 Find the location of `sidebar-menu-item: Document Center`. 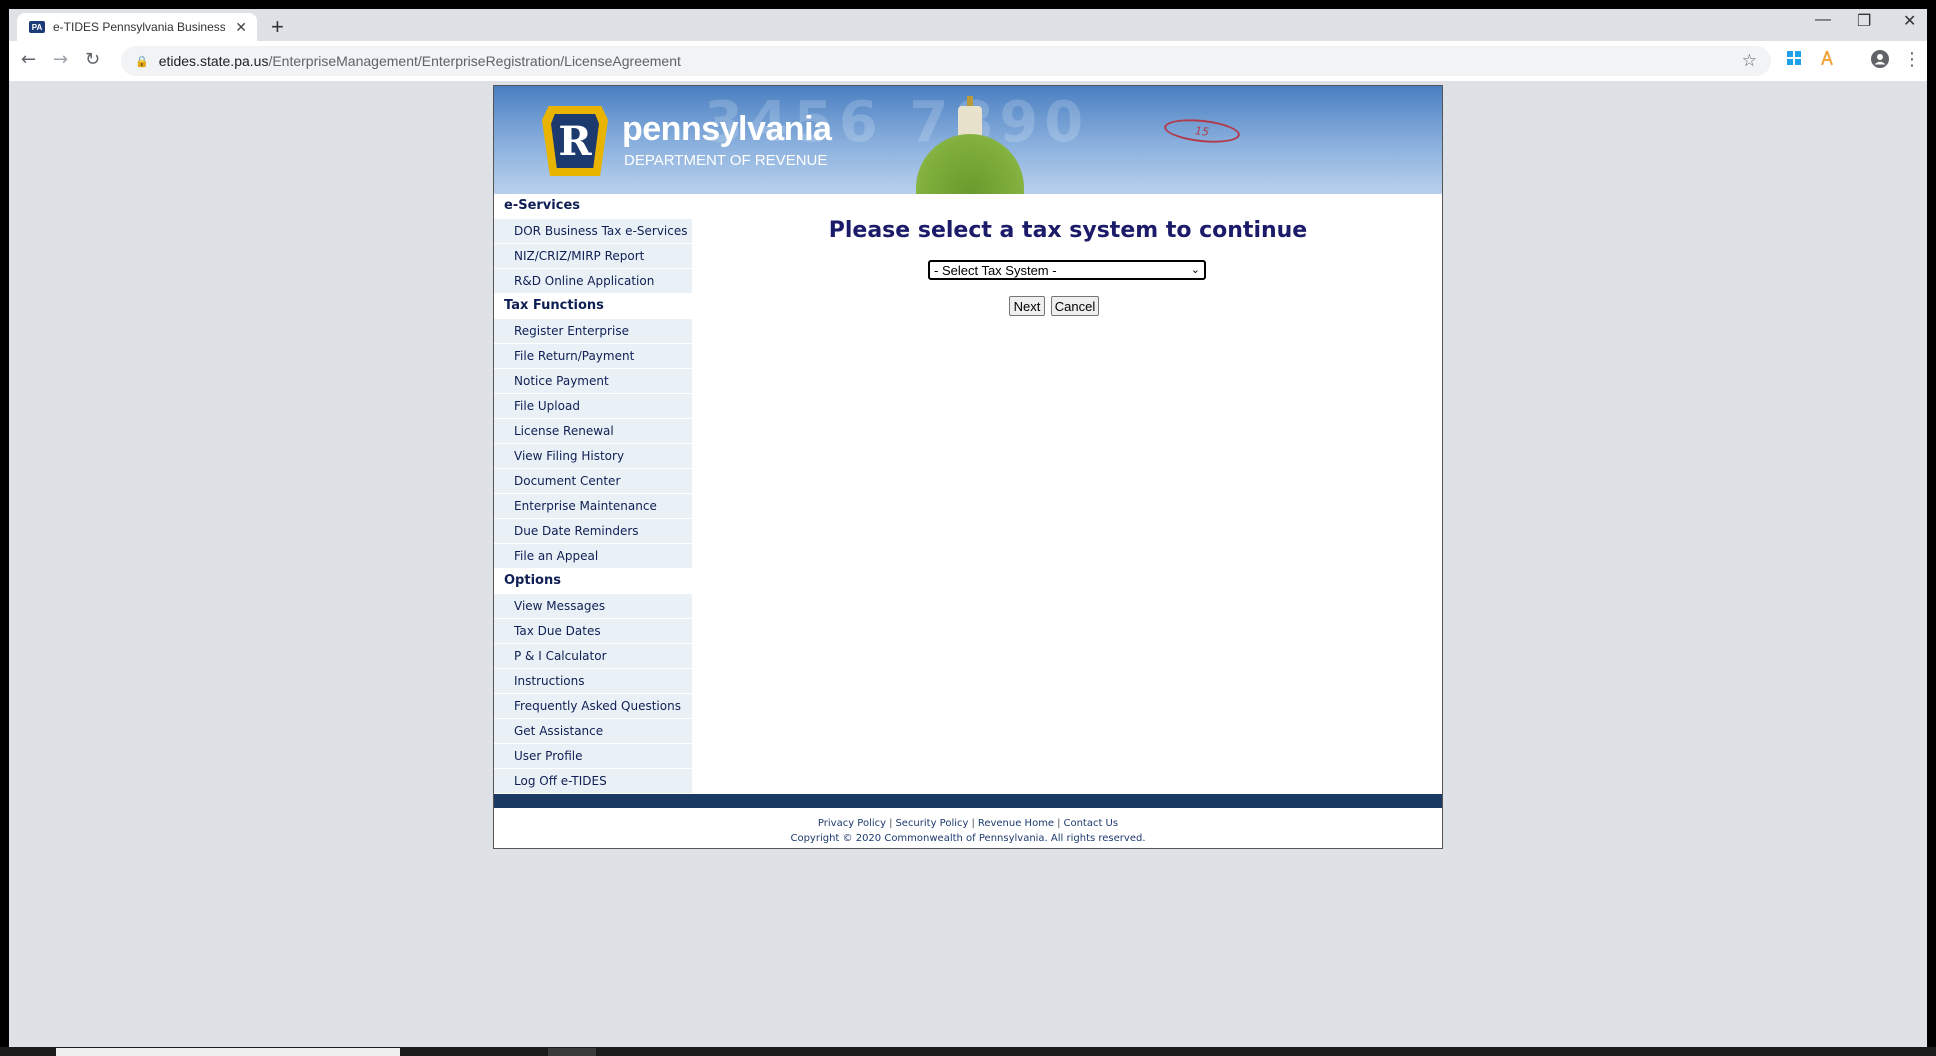

sidebar-menu-item: Document Center is located at coordinates (593, 481).